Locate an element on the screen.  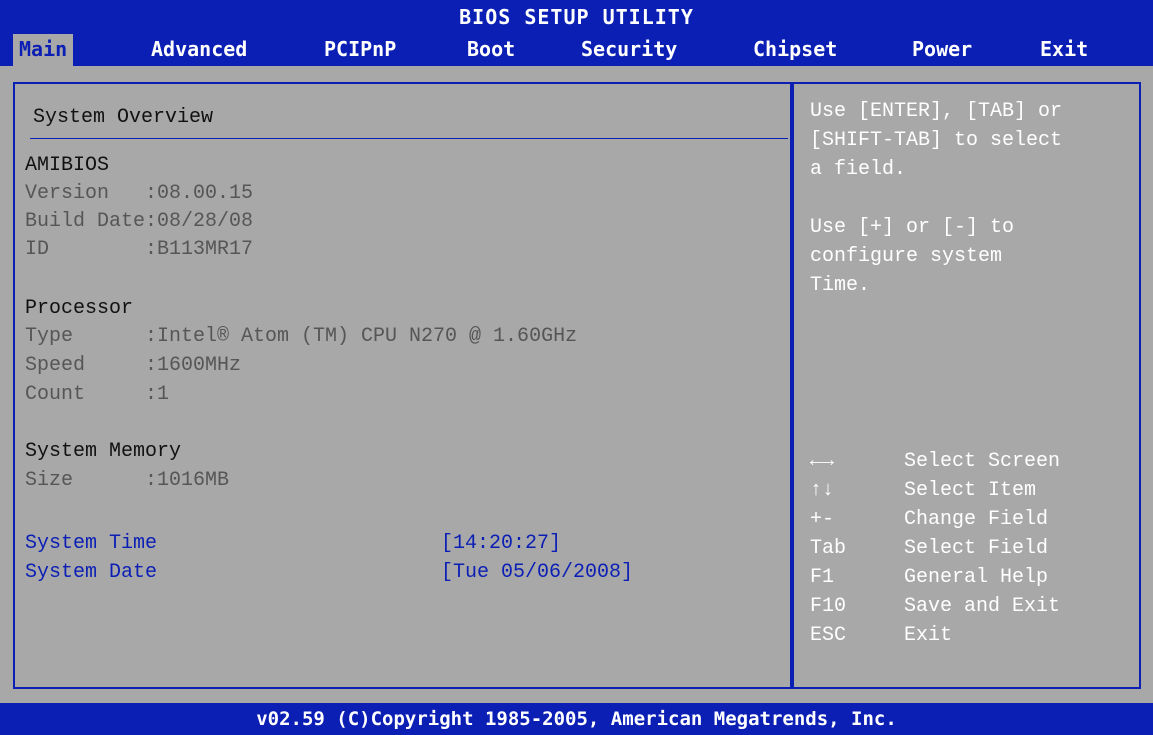
version-label: Version is located at coordinates (85, 193).